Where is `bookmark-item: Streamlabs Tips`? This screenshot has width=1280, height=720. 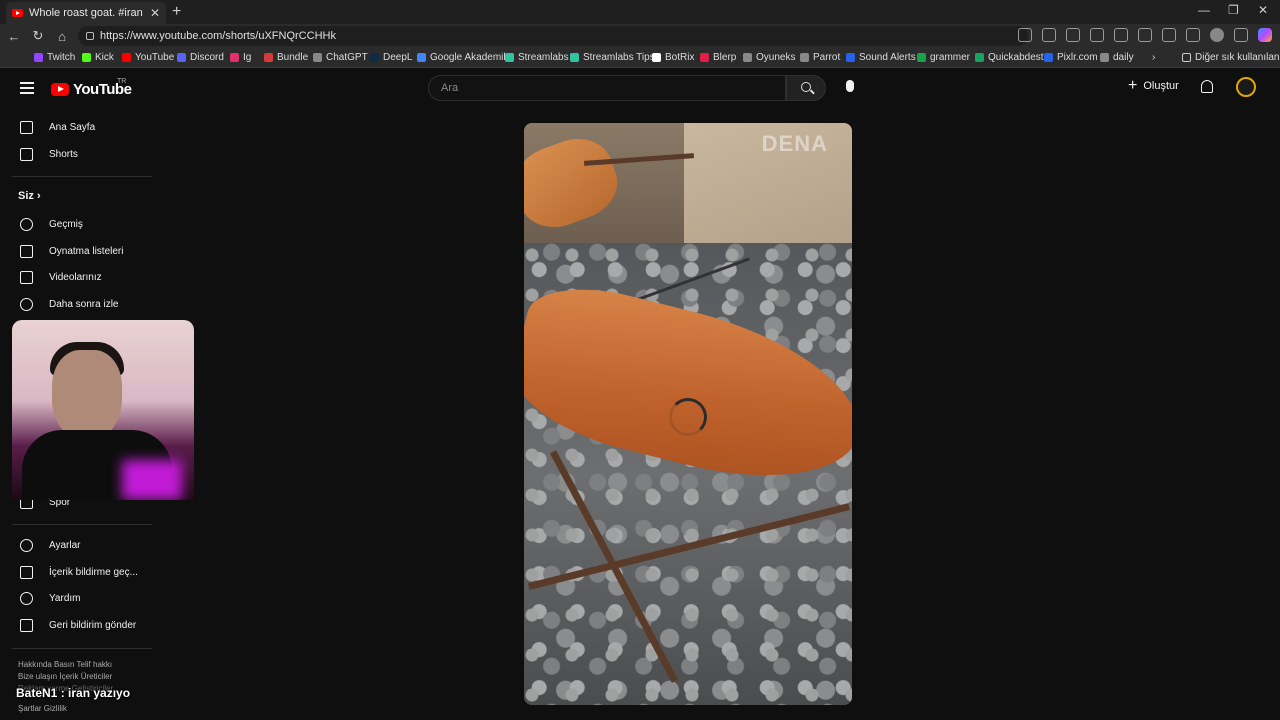
bookmark-item: Streamlabs Tips is located at coordinates (612, 57).